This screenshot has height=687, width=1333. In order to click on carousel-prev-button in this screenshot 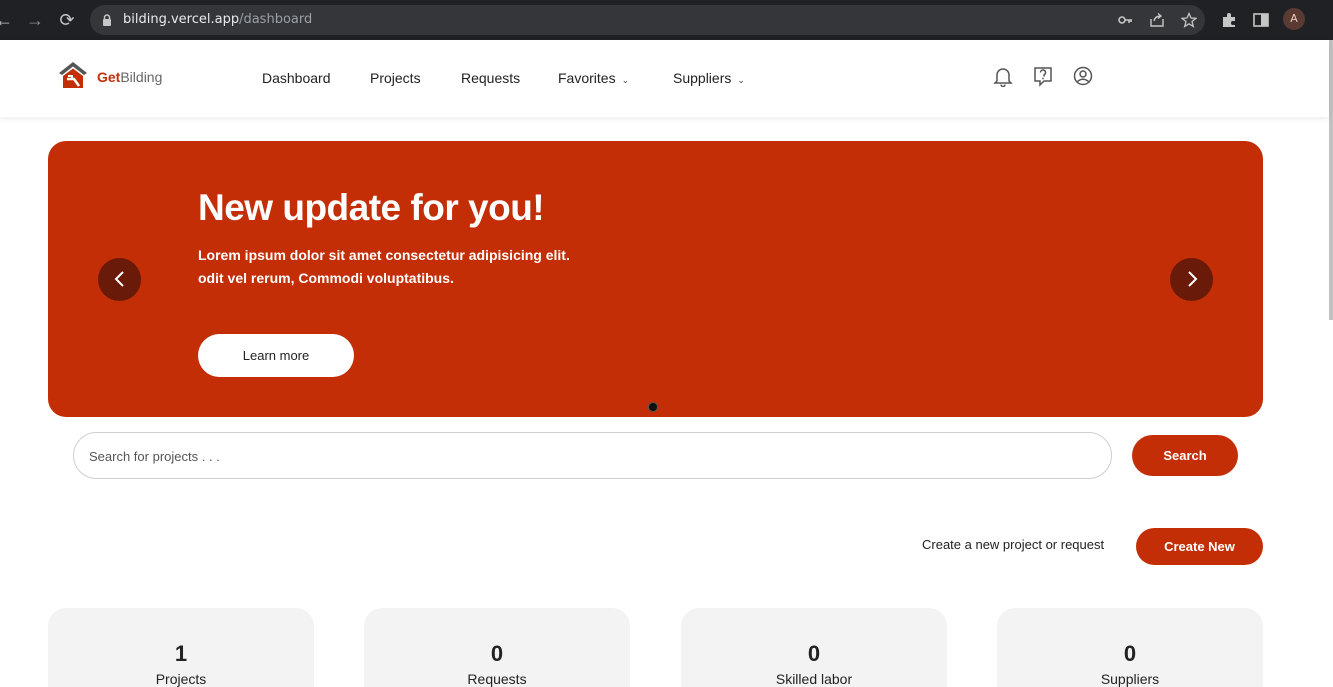, I will do `click(119, 279)`.